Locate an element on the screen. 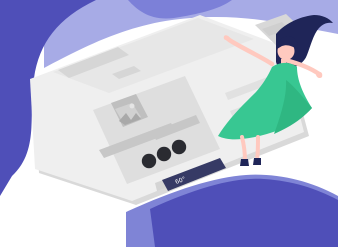  hand-right is located at coordinates (319, 75).